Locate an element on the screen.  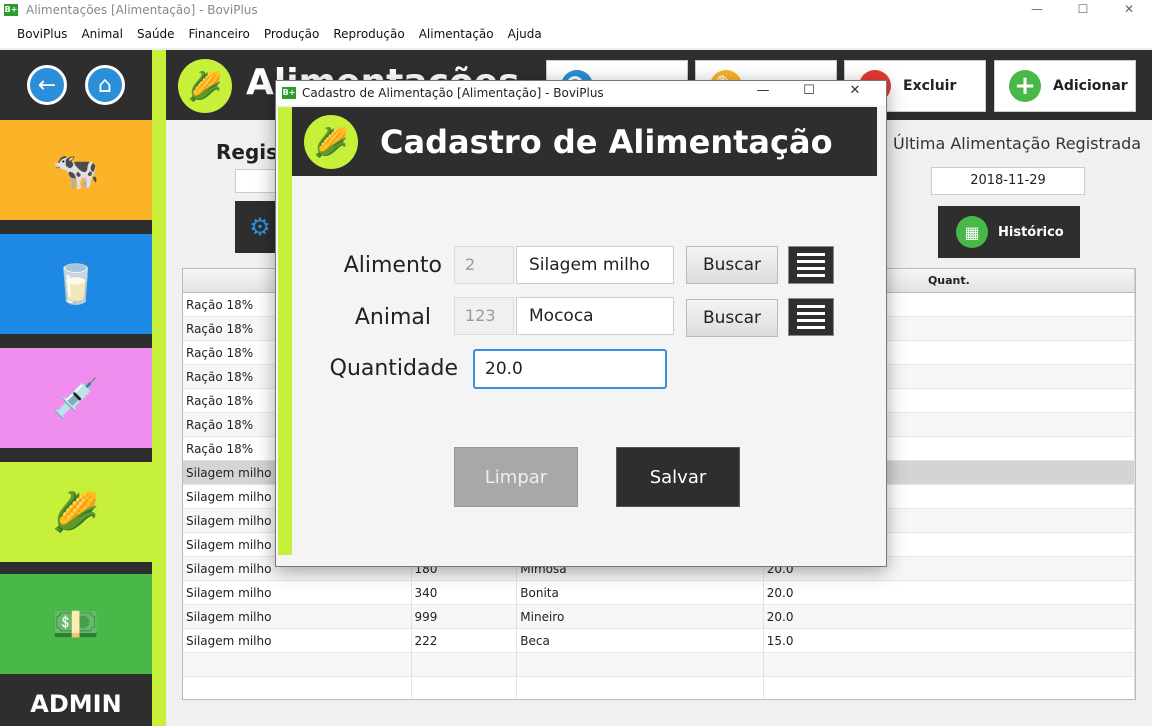
syringe-icon: 💉 is located at coordinates (76, 397).